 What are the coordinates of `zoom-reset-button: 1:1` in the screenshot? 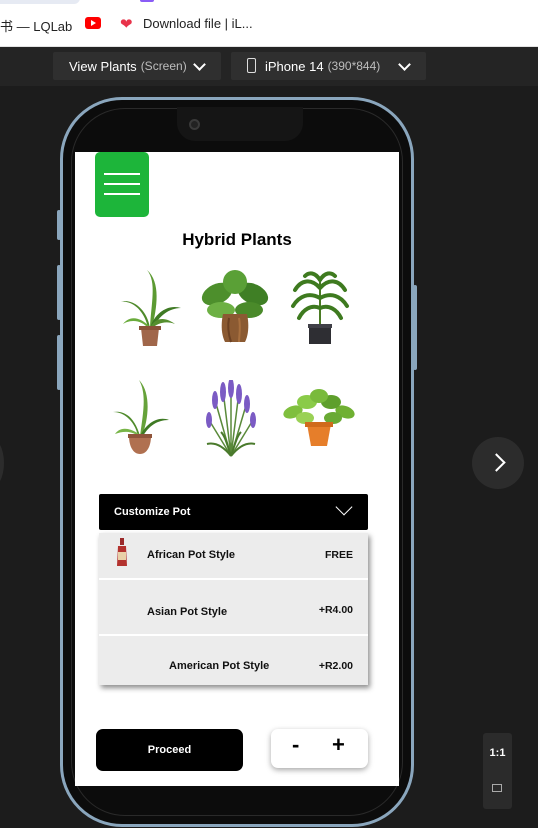 It's located at (497, 753).